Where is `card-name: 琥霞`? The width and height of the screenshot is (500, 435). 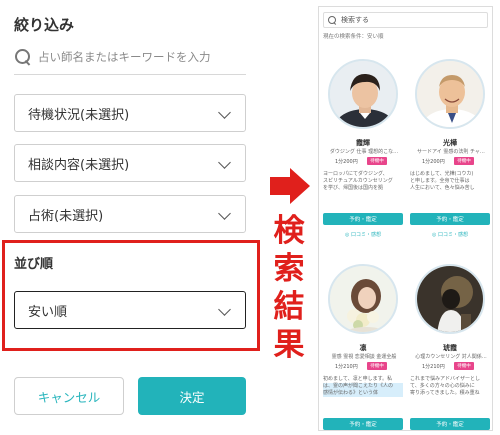 card-name: 琥霞 is located at coordinates (450, 348).